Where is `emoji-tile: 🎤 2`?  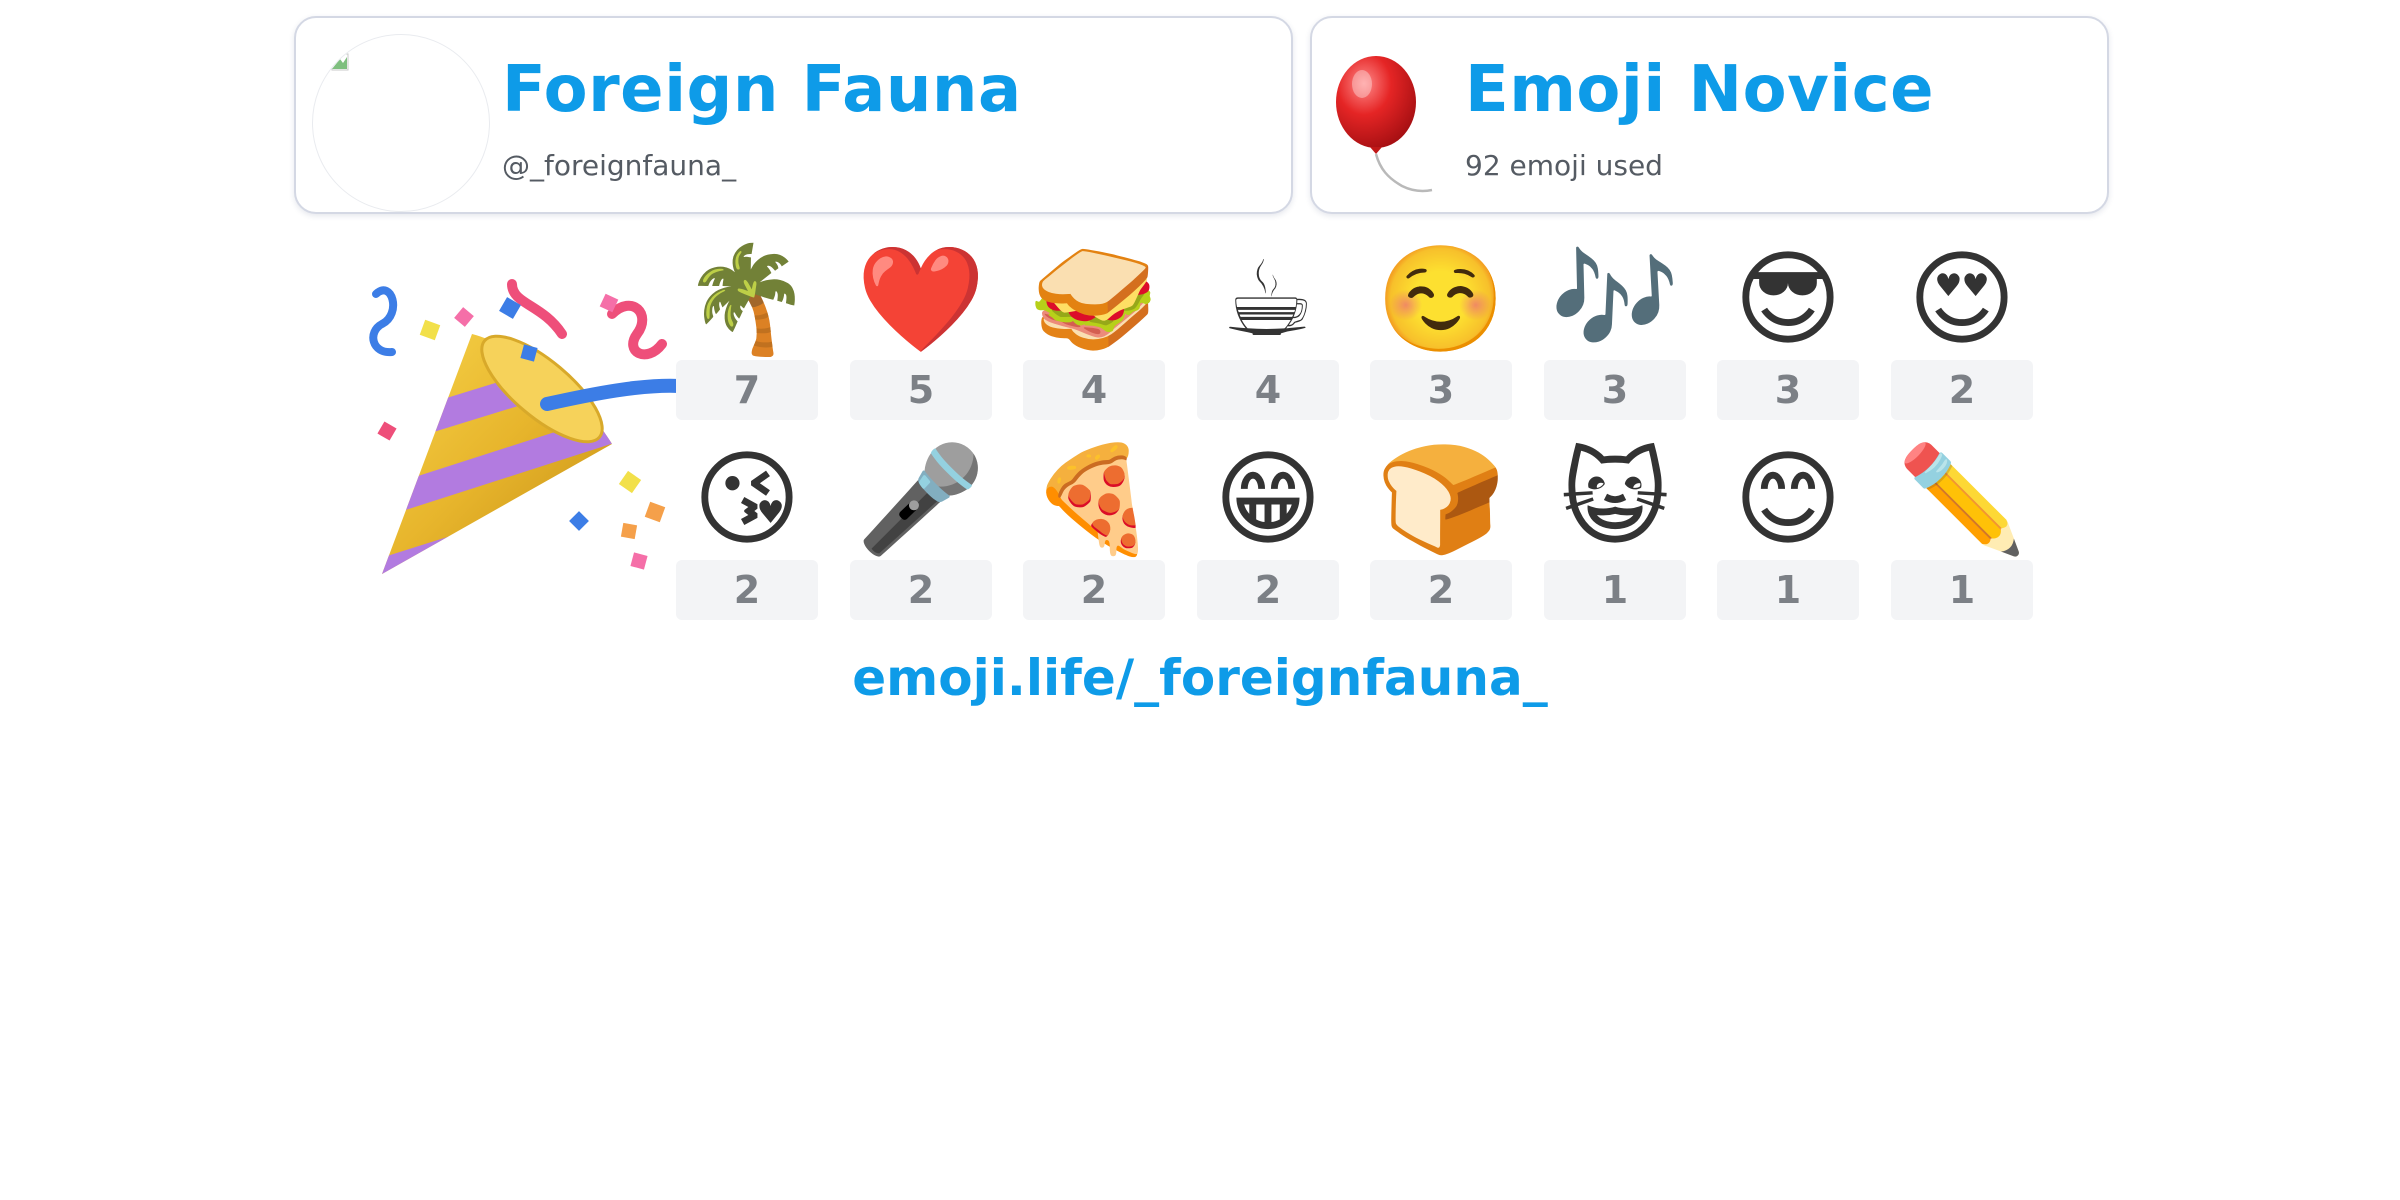 emoji-tile: 🎤 2 is located at coordinates (921, 528).